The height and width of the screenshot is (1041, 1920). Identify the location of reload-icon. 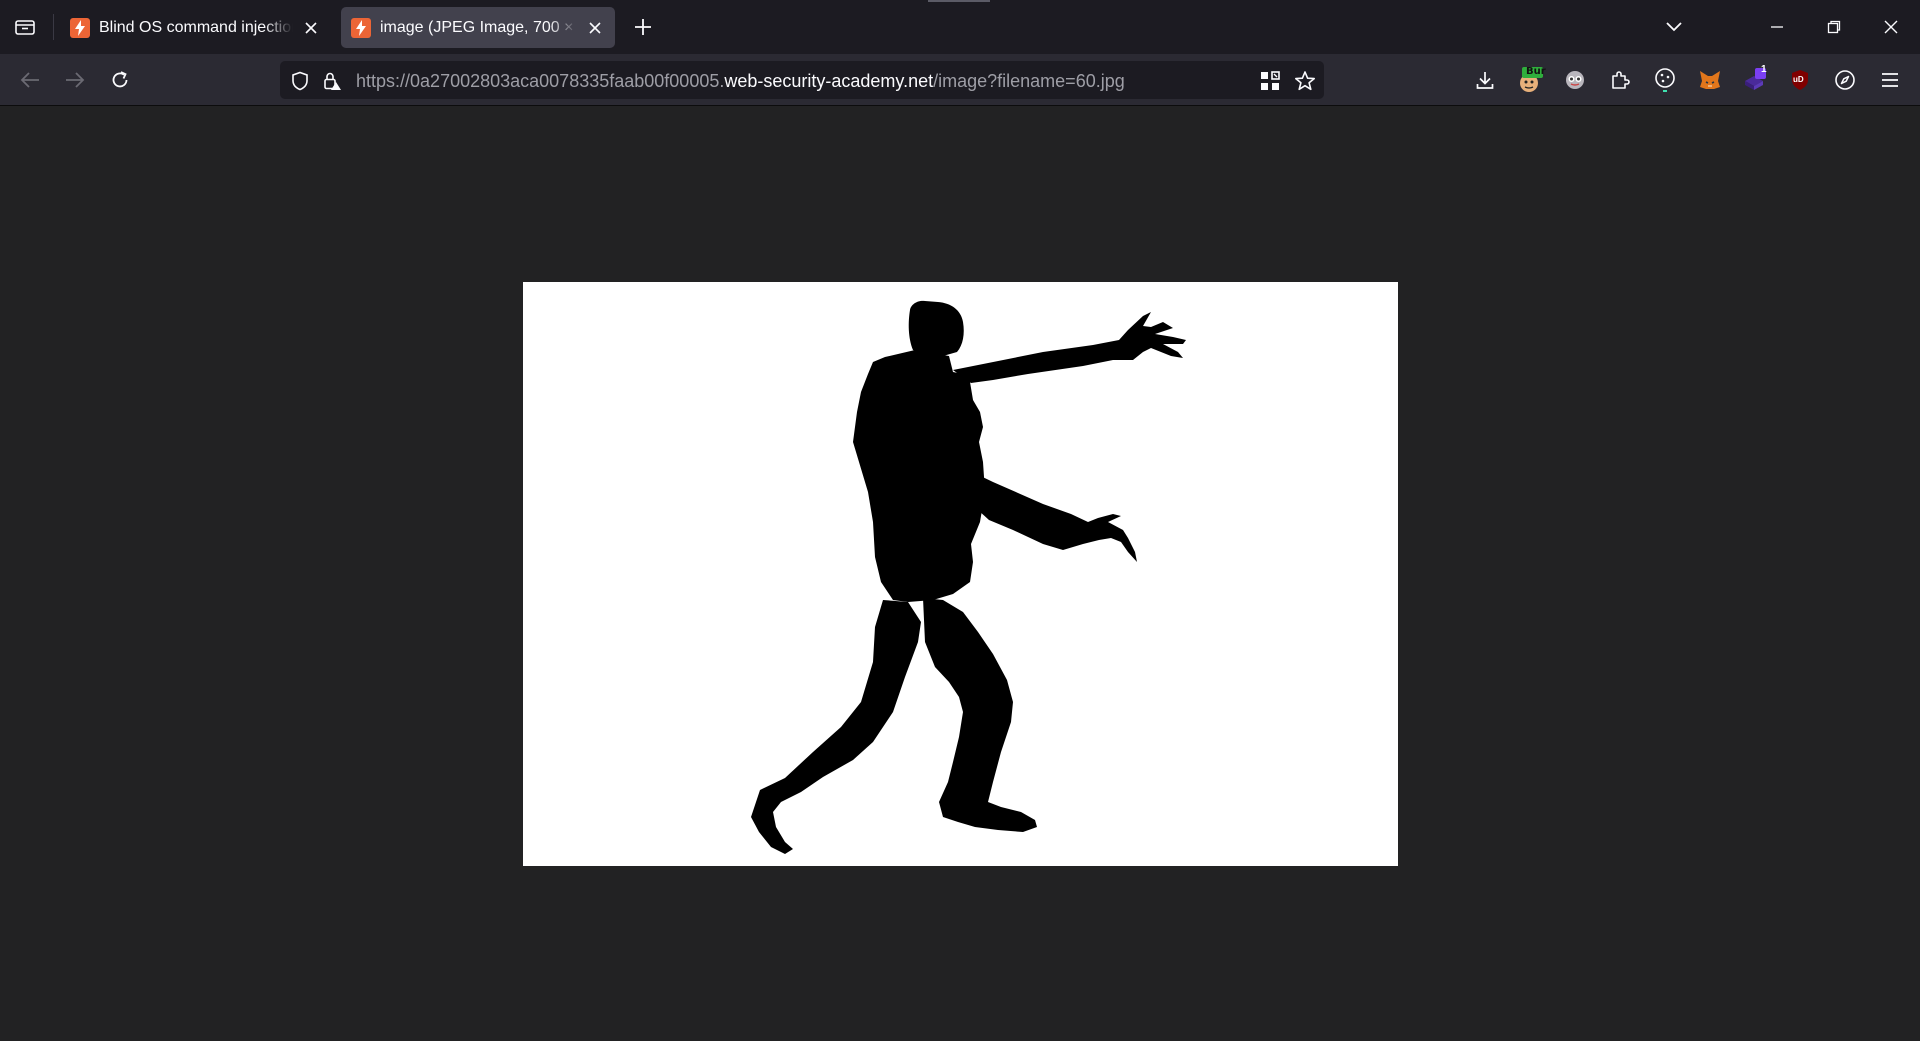
(120, 79).